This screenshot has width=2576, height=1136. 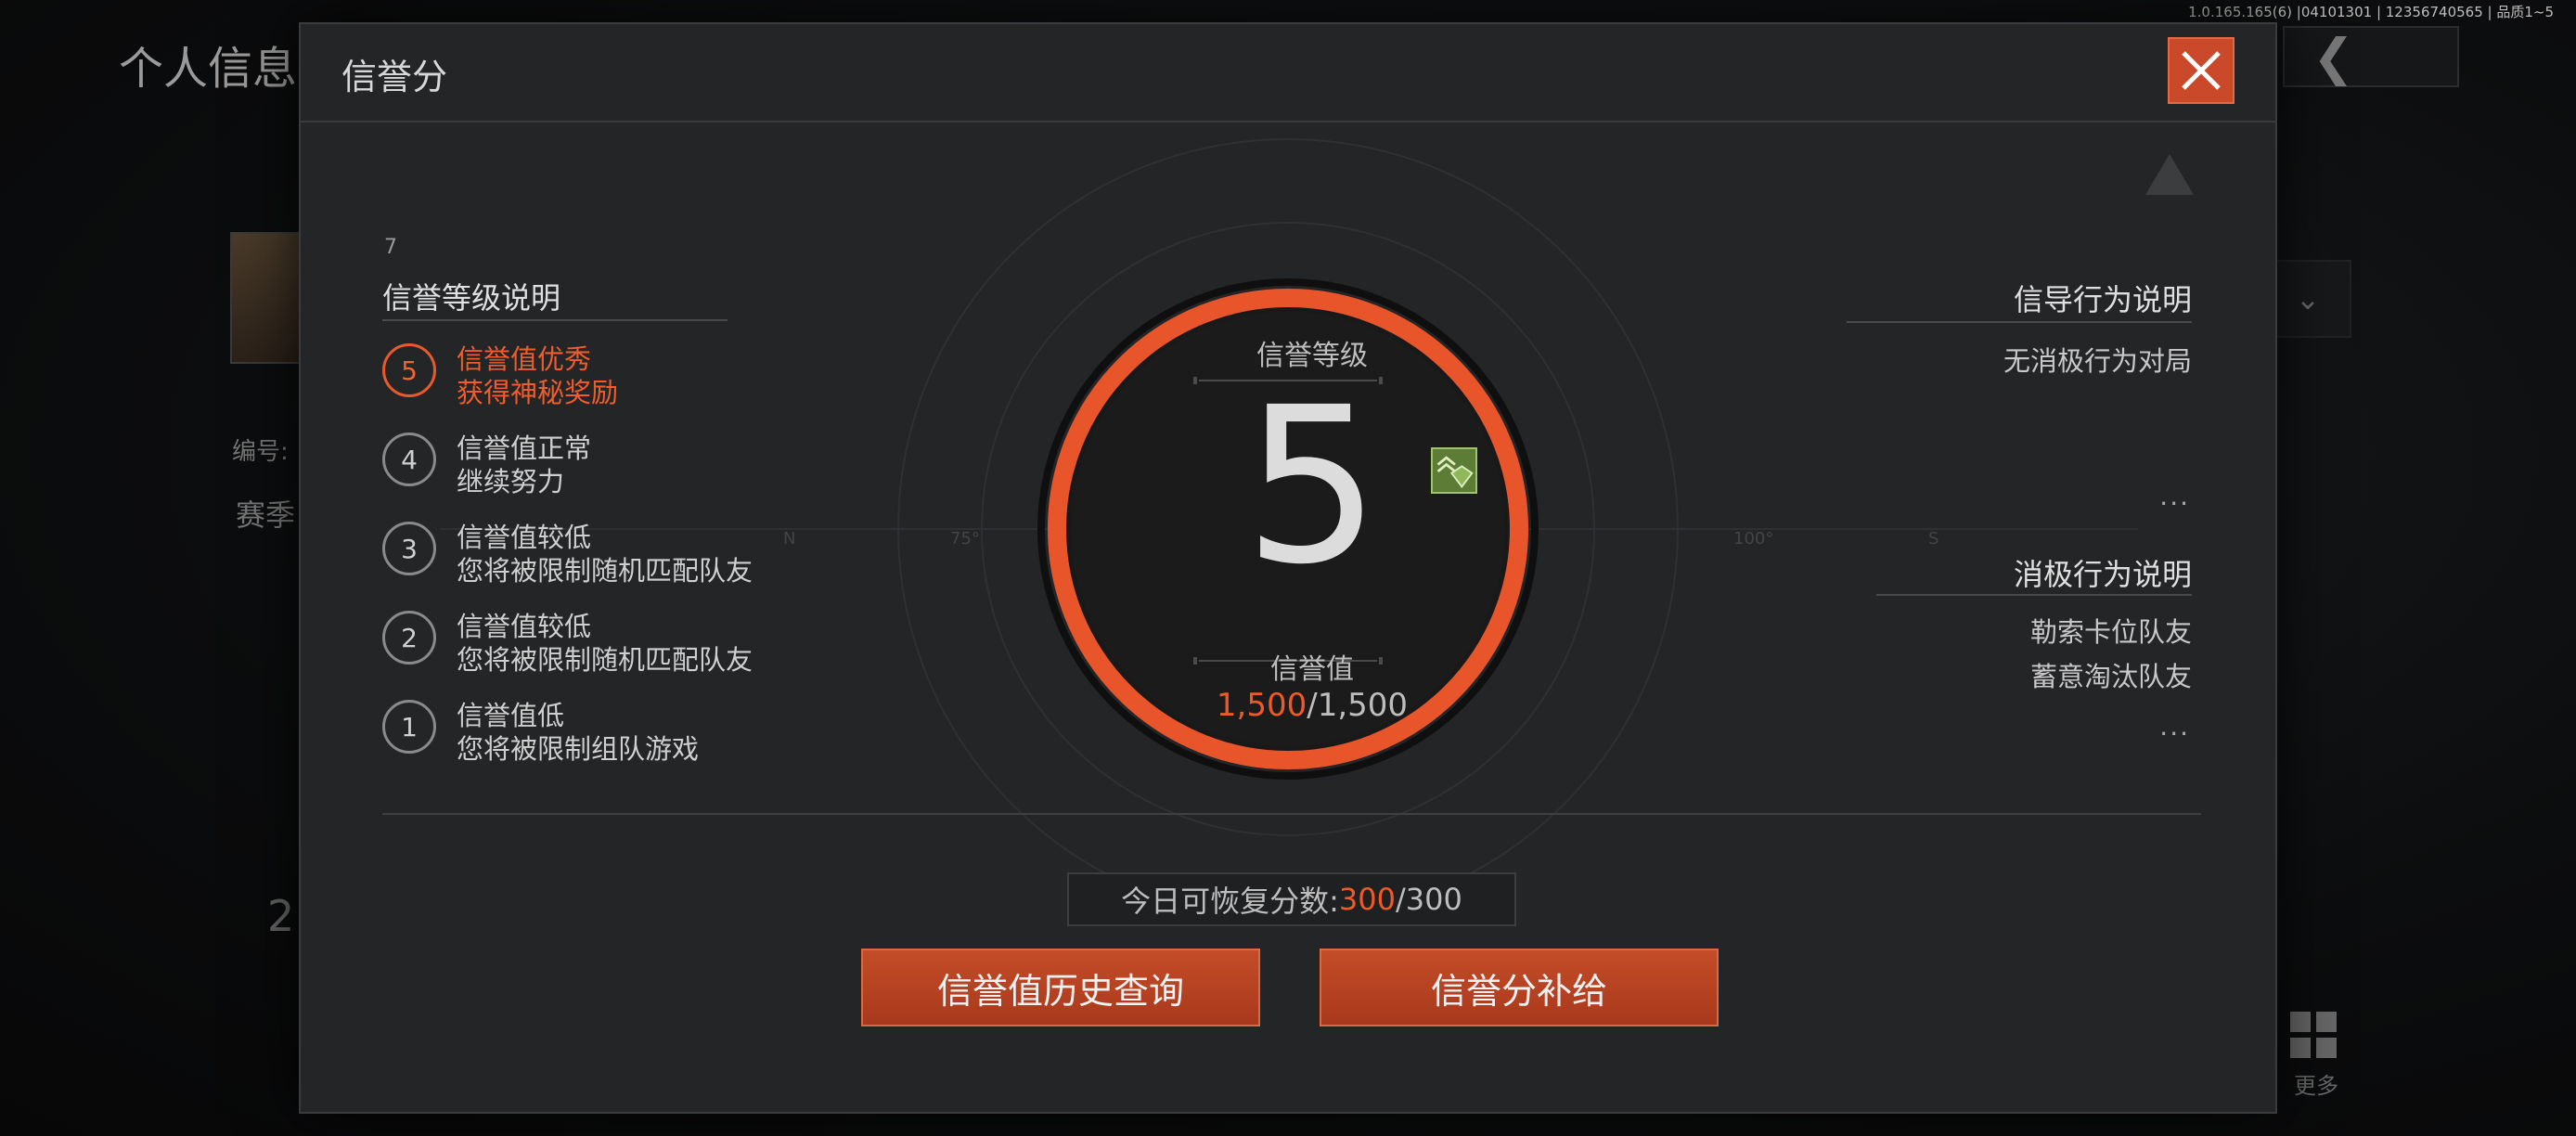 What do you see at coordinates (1312, 486) in the screenshot?
I see `credit-level-value: 5` at bounding box center [1312, 486].